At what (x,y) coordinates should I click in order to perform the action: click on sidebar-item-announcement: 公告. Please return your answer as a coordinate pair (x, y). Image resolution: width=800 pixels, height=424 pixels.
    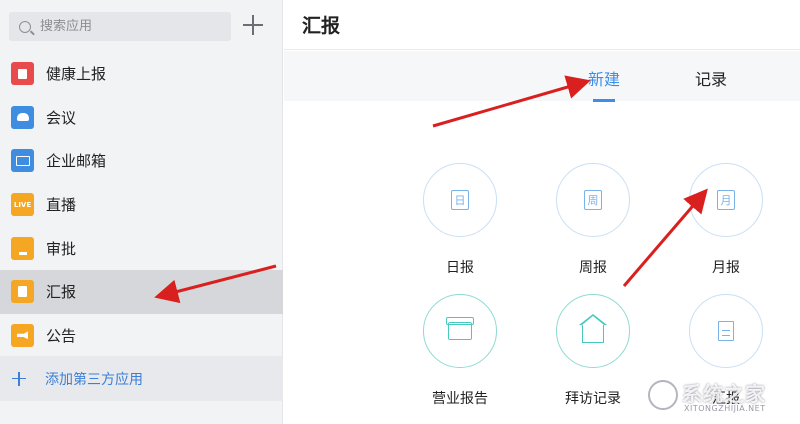
    Looking at the image, I should click on (141, 336).